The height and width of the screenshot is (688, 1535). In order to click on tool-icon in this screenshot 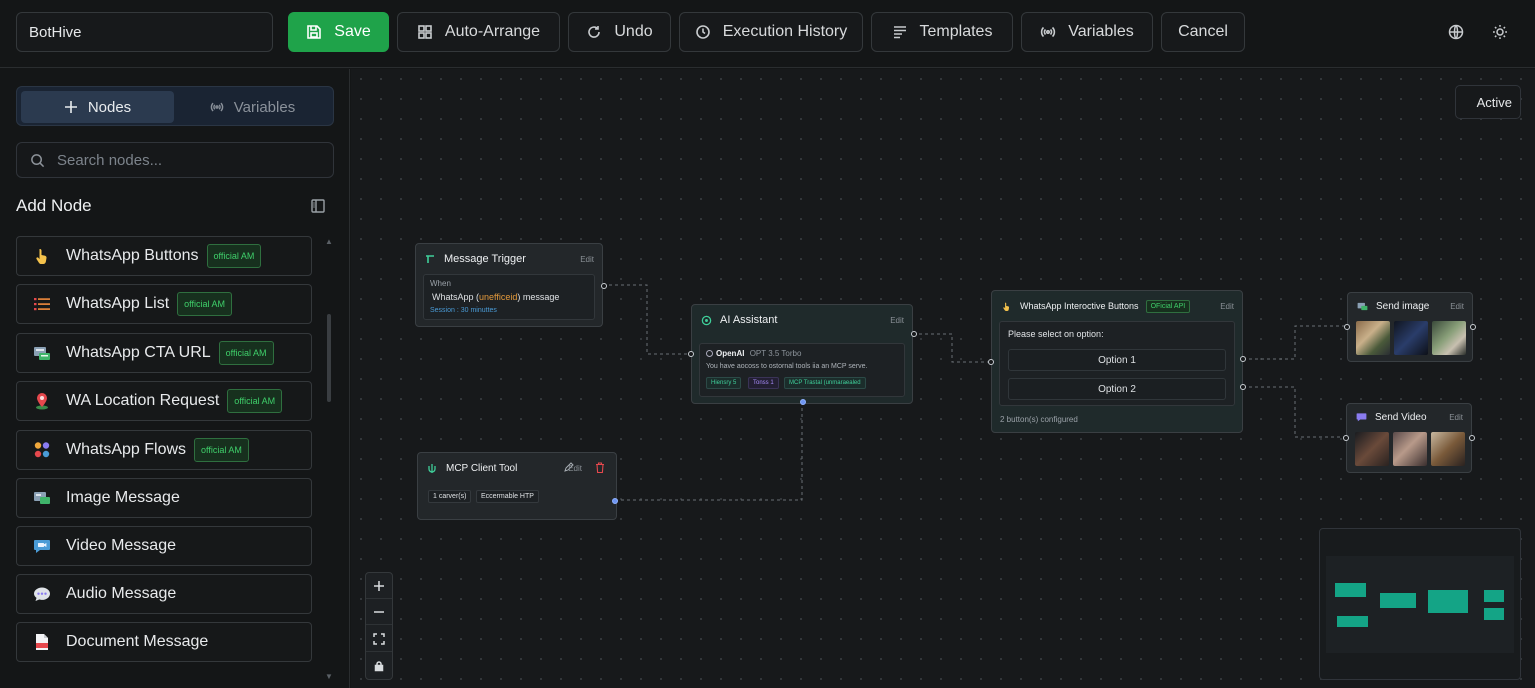, I will do `click(432, 468)`.